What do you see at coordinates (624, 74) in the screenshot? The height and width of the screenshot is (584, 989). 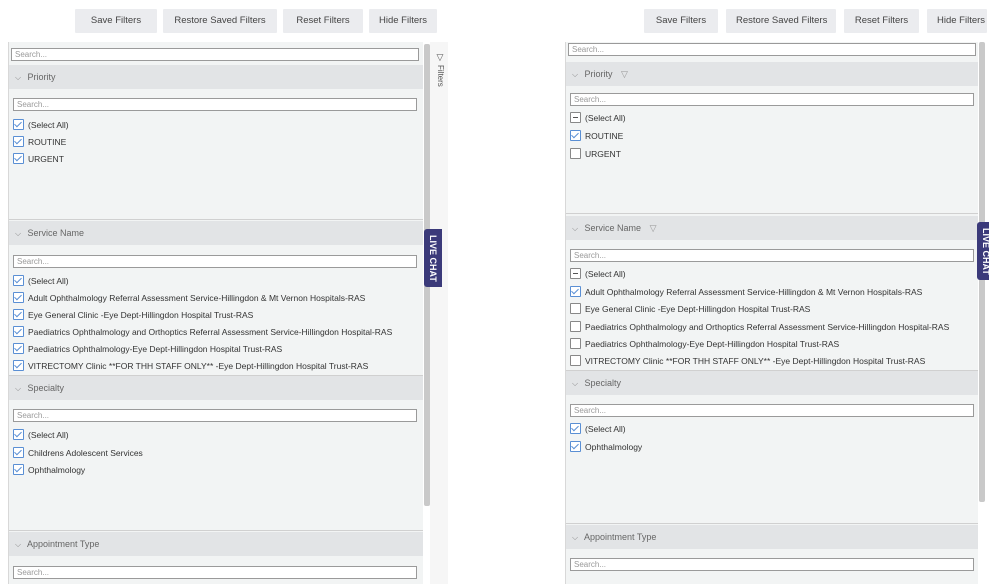 I see `funnel-icon: ▽` at bounding box center [624, 74].